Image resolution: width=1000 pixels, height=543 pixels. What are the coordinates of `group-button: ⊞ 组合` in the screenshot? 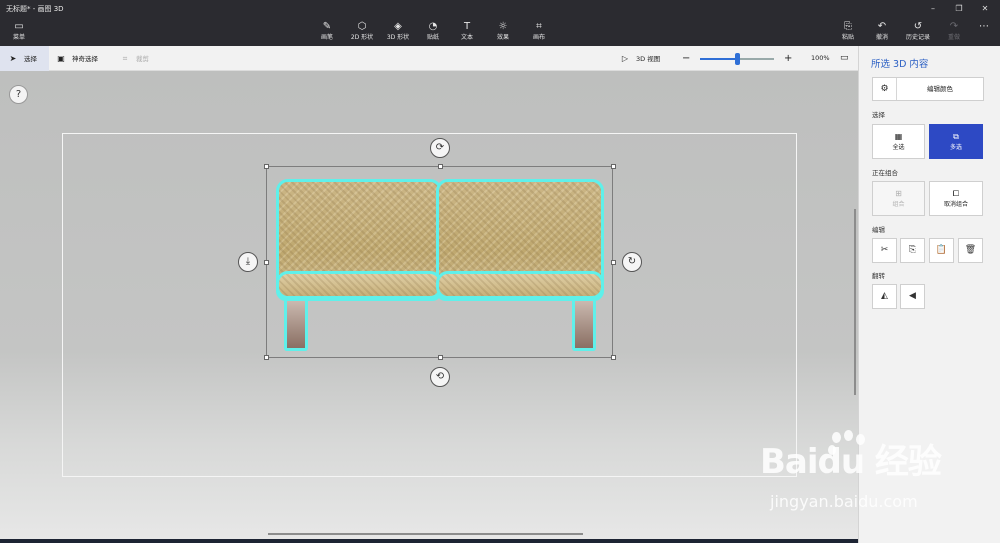 It's located at (898, 198).